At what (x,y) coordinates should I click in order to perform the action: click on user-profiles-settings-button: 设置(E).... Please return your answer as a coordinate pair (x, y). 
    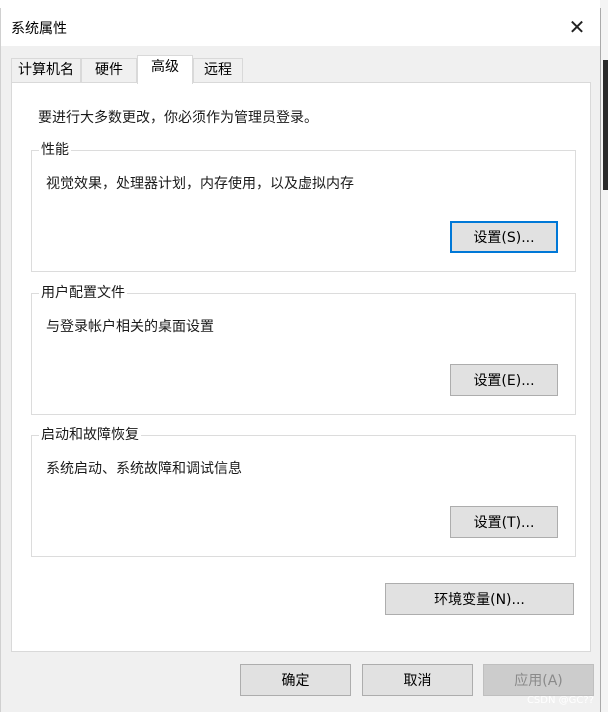
    Looking at the image, I should click on (504, 380).